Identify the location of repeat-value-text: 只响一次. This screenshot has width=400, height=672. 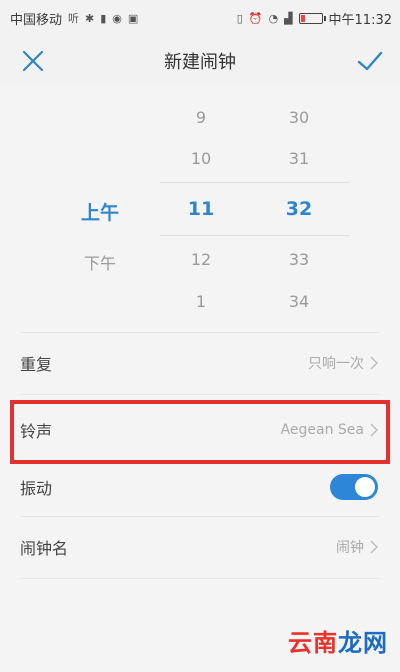
(336, 364).